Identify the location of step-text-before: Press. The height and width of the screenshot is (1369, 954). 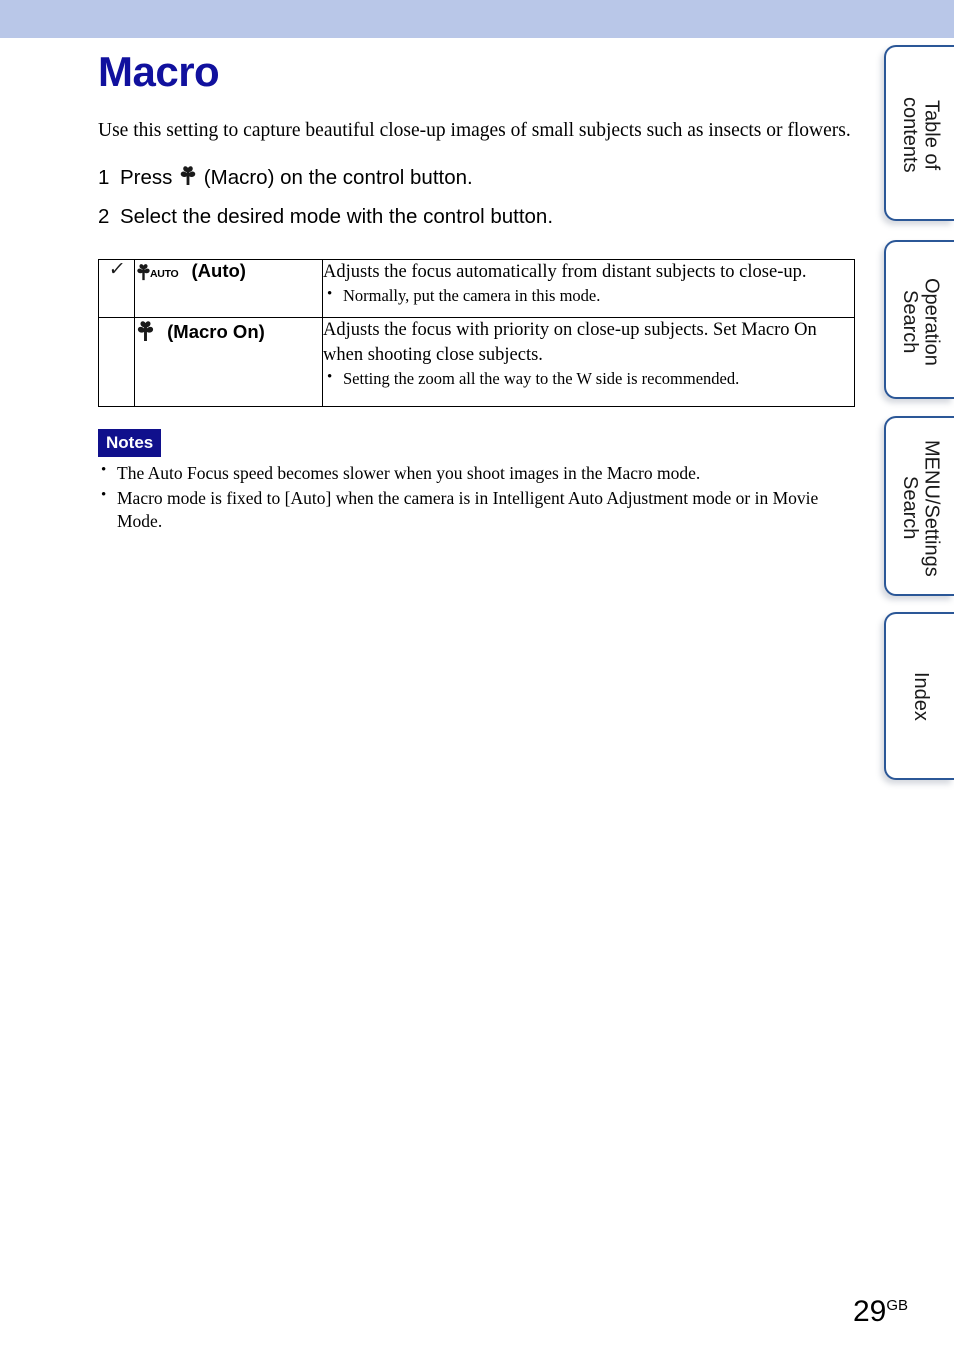
(149, 178).